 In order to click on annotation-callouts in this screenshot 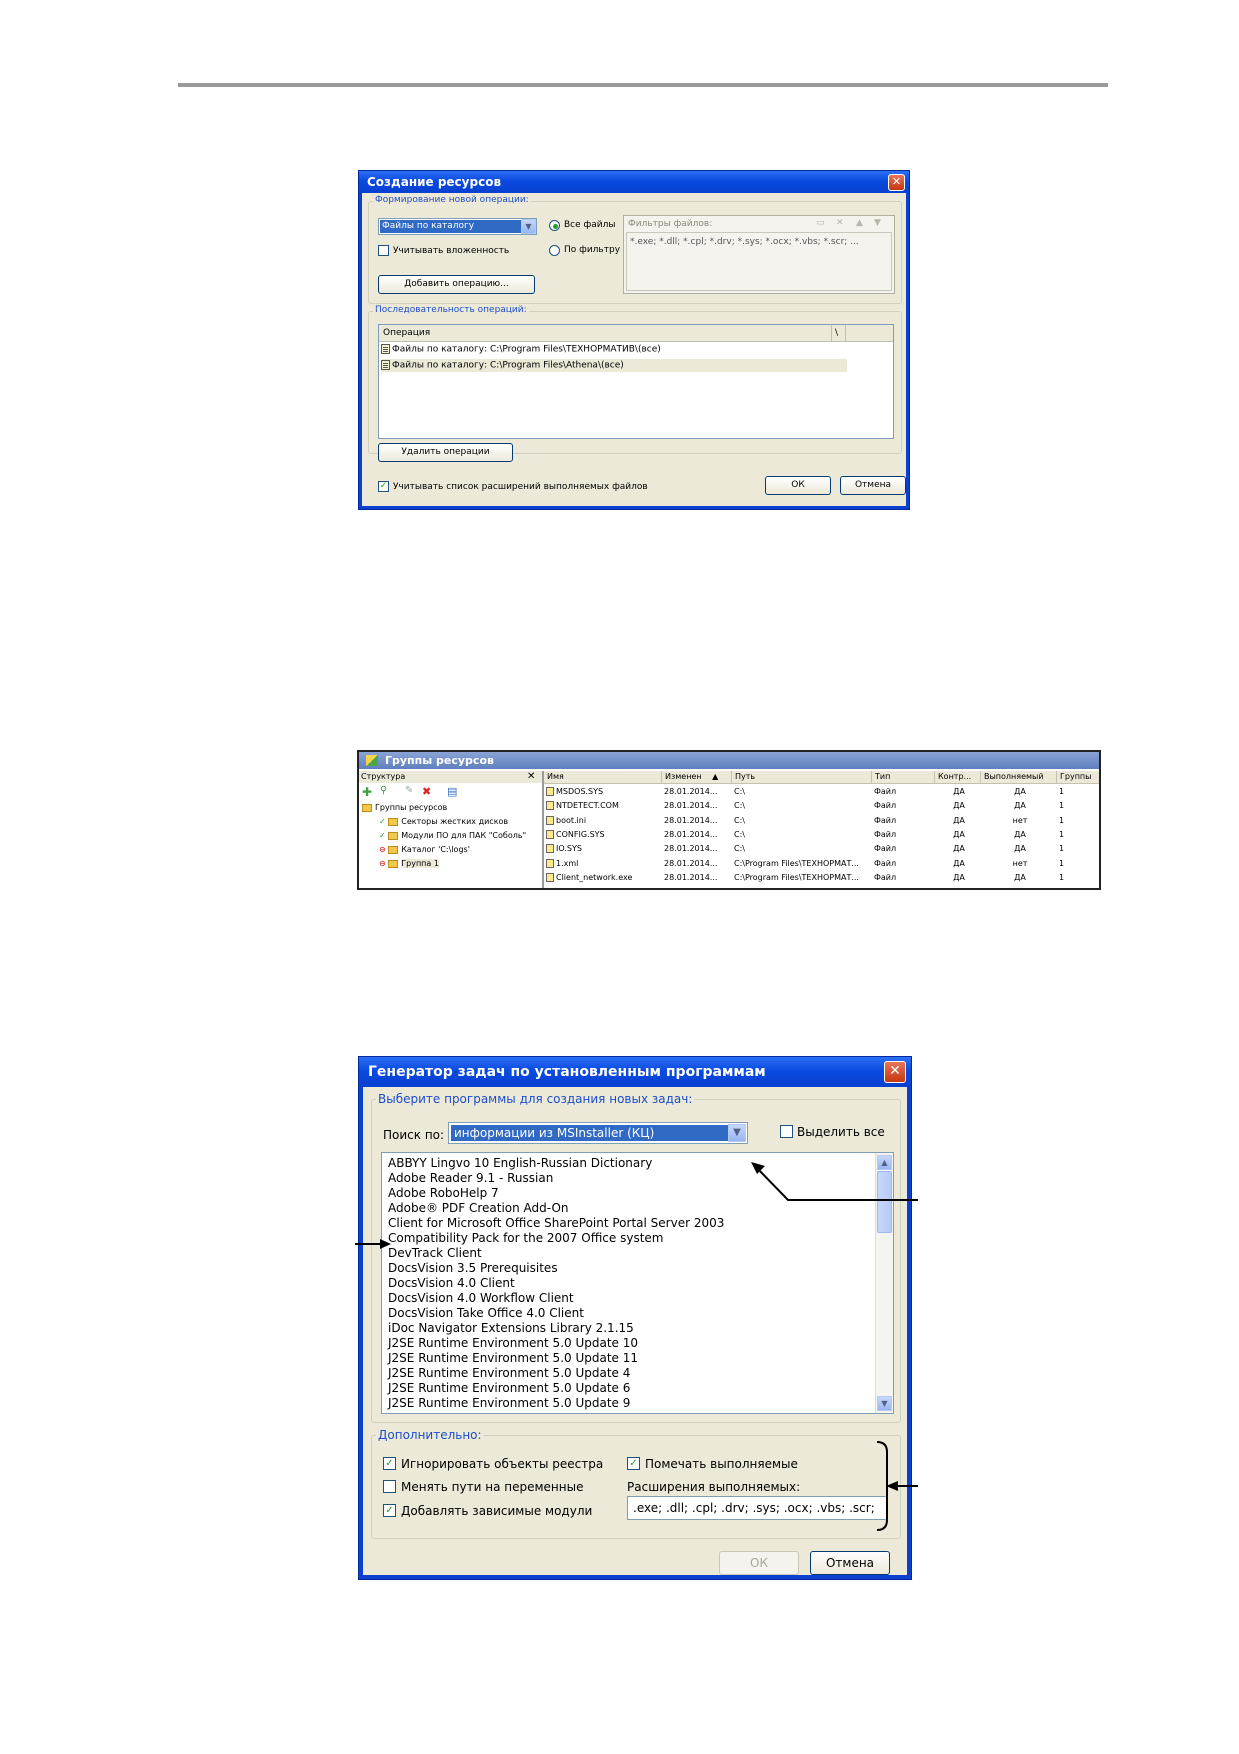, I will do `click(636, 1346)`.